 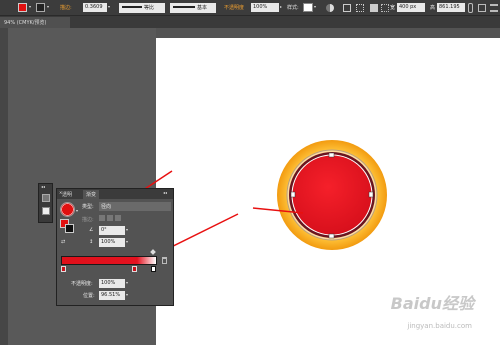 I want to click on angle-input: 0°, so click(x=112, y=230).